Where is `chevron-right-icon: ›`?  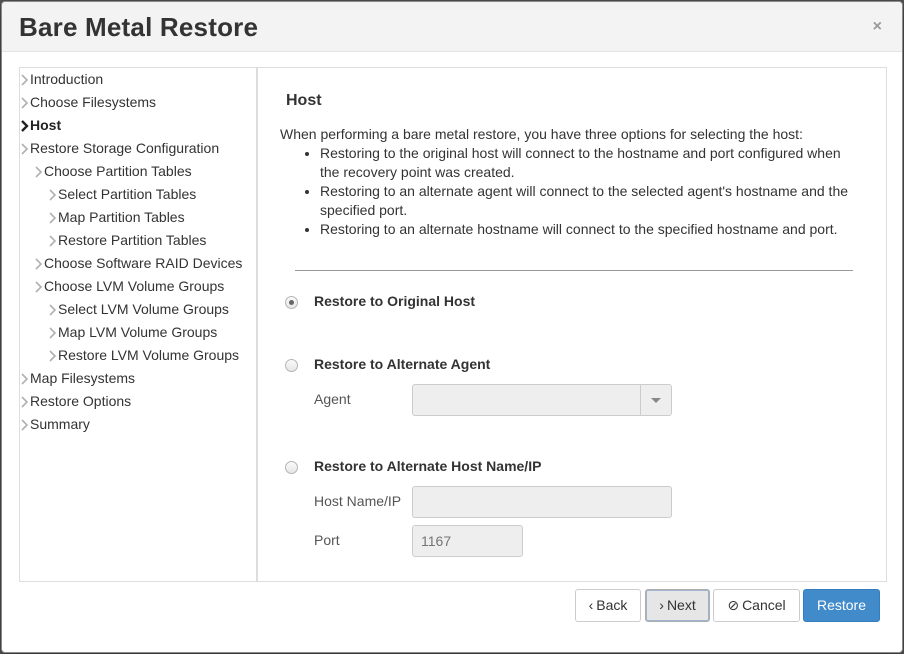
chevron-right-icon: › is located at coordinates (661, 605).